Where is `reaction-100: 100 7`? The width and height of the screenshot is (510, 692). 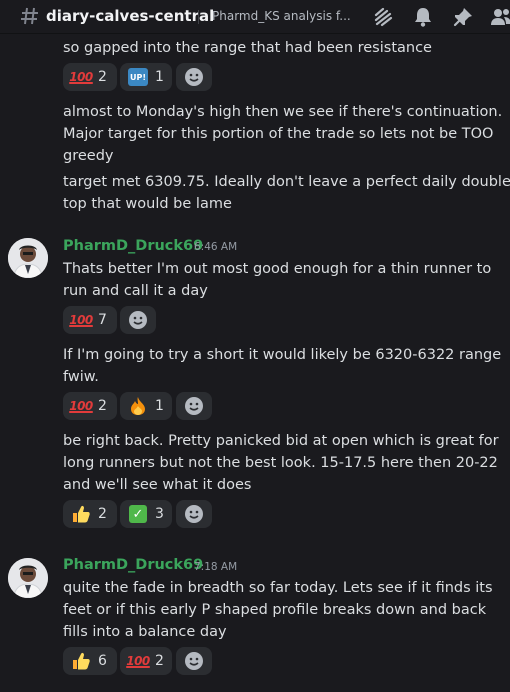 reaction-100: 100 7 is located at coordinates (90, 320).